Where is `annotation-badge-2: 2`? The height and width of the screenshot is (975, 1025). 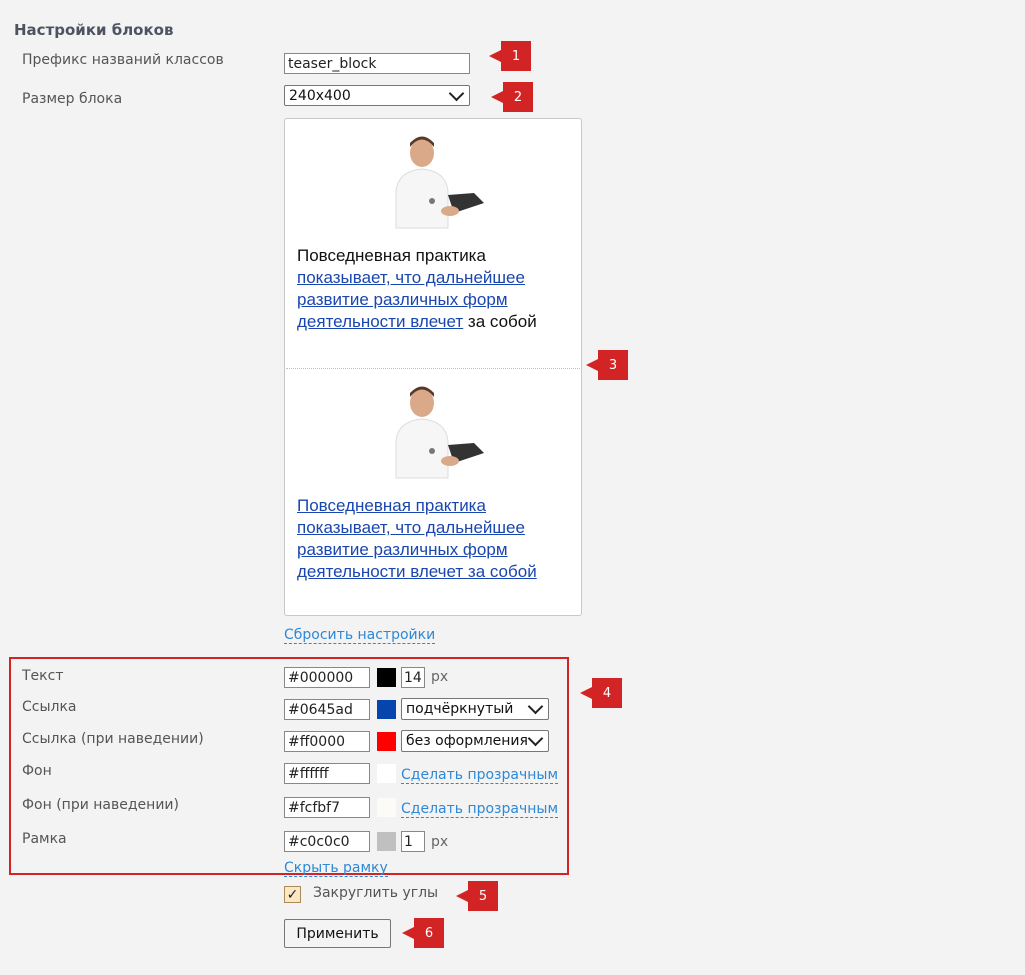 annotation-badge-2: 2 is located at coordinates (512, 97).